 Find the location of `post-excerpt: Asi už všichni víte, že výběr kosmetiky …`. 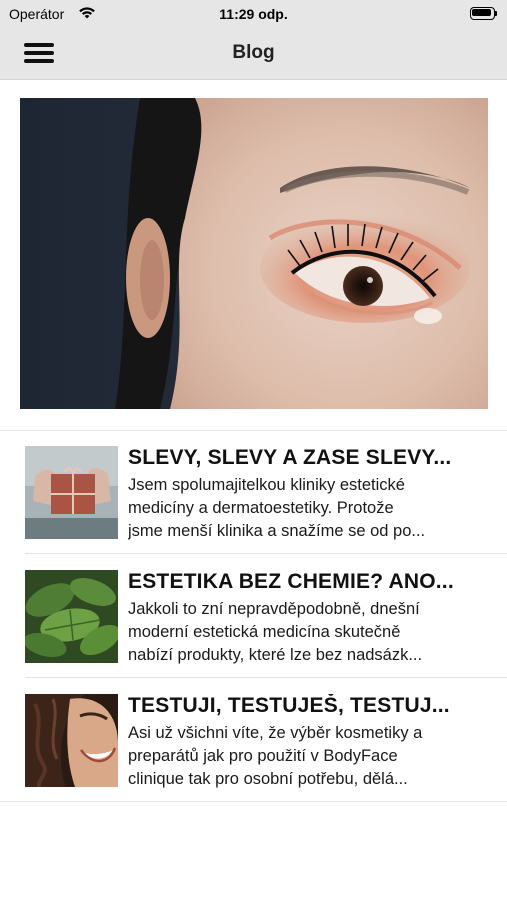

post-excerpt: Asi už všichni víte, že výběr kosmetiky … is located at coordinates (308, 756).